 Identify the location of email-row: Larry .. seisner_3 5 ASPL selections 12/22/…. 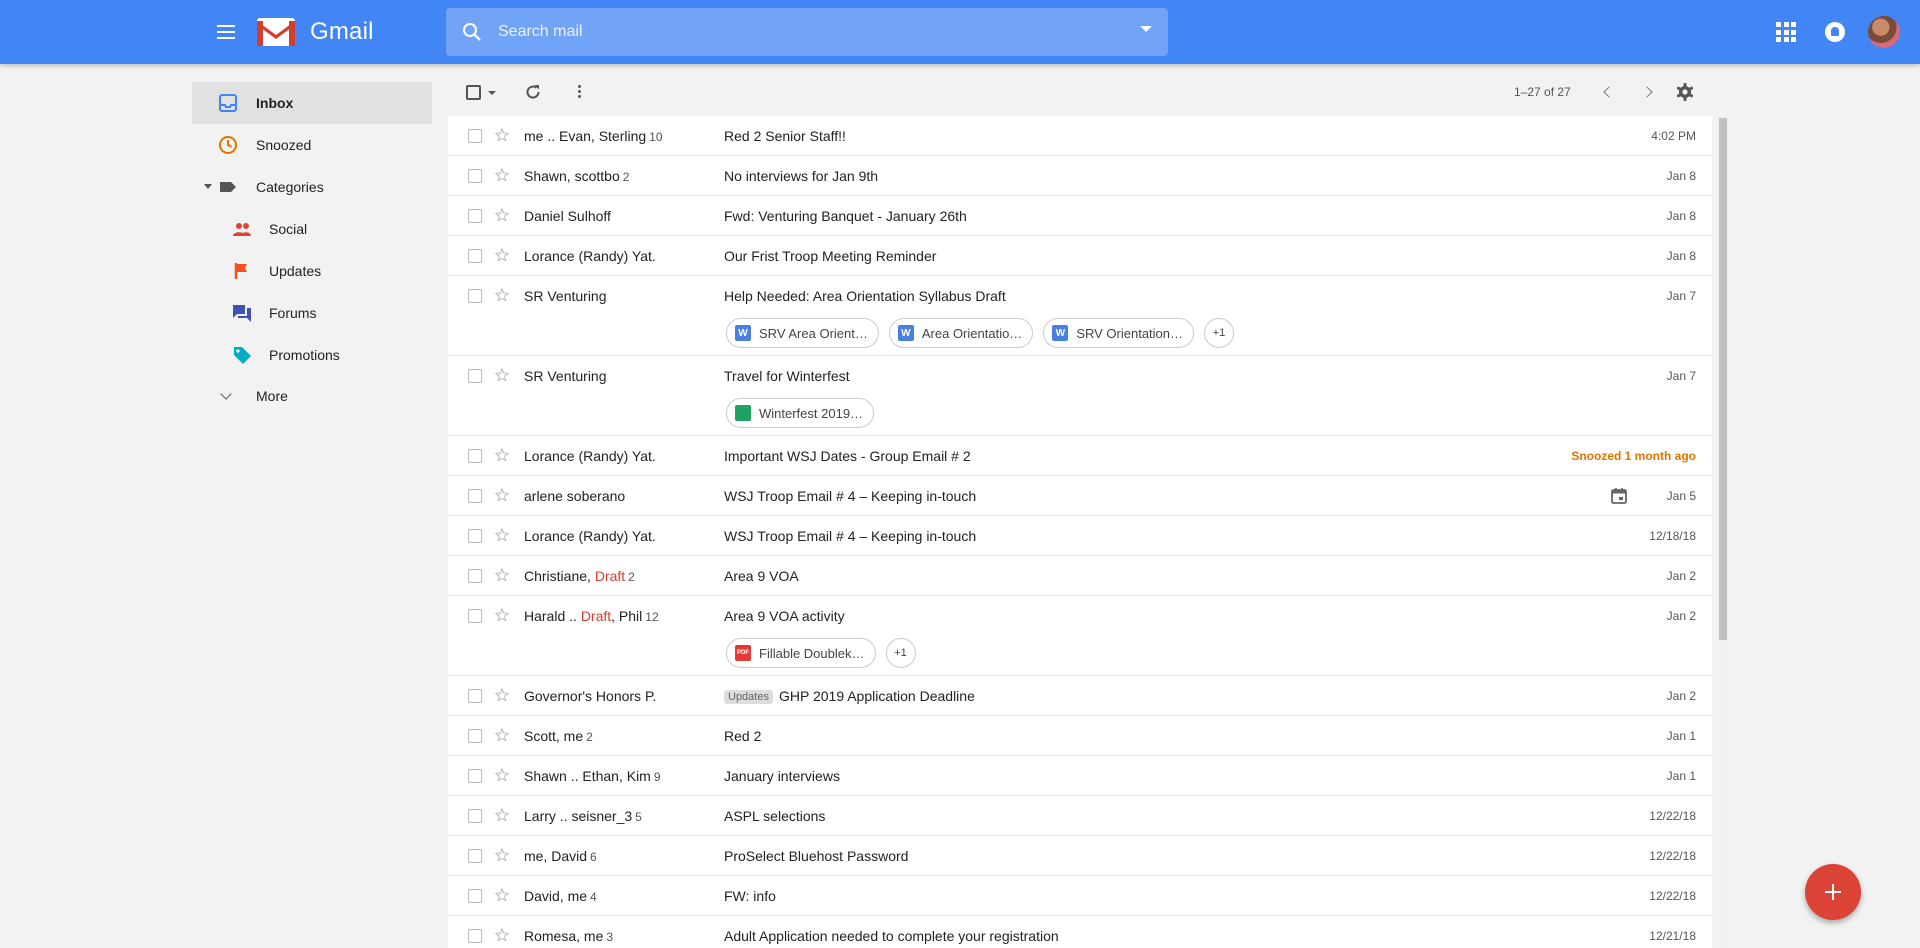
(1080, 816).